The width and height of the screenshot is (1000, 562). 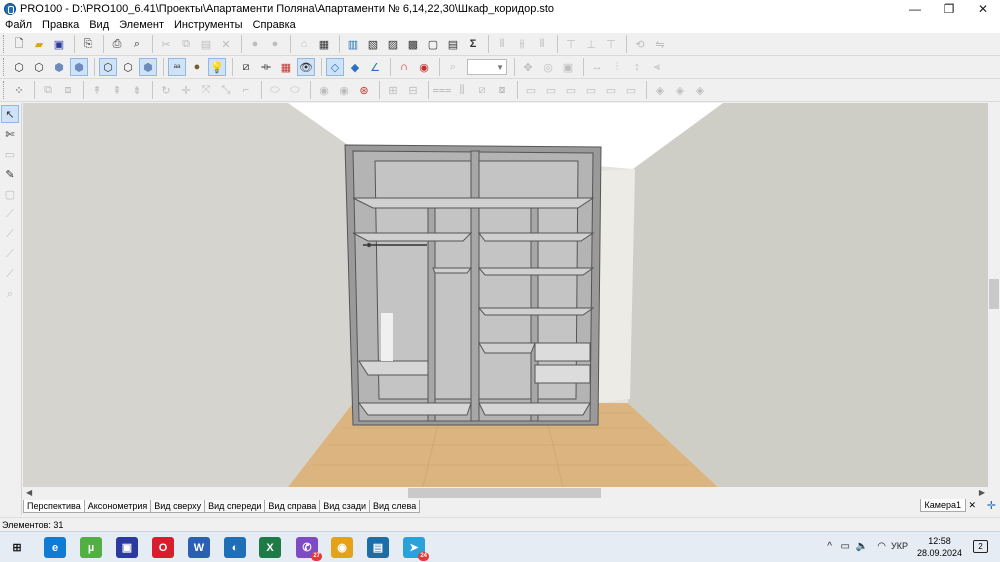 I want to click on viber-icon: ✆ 27, so click(x=309, y=549).